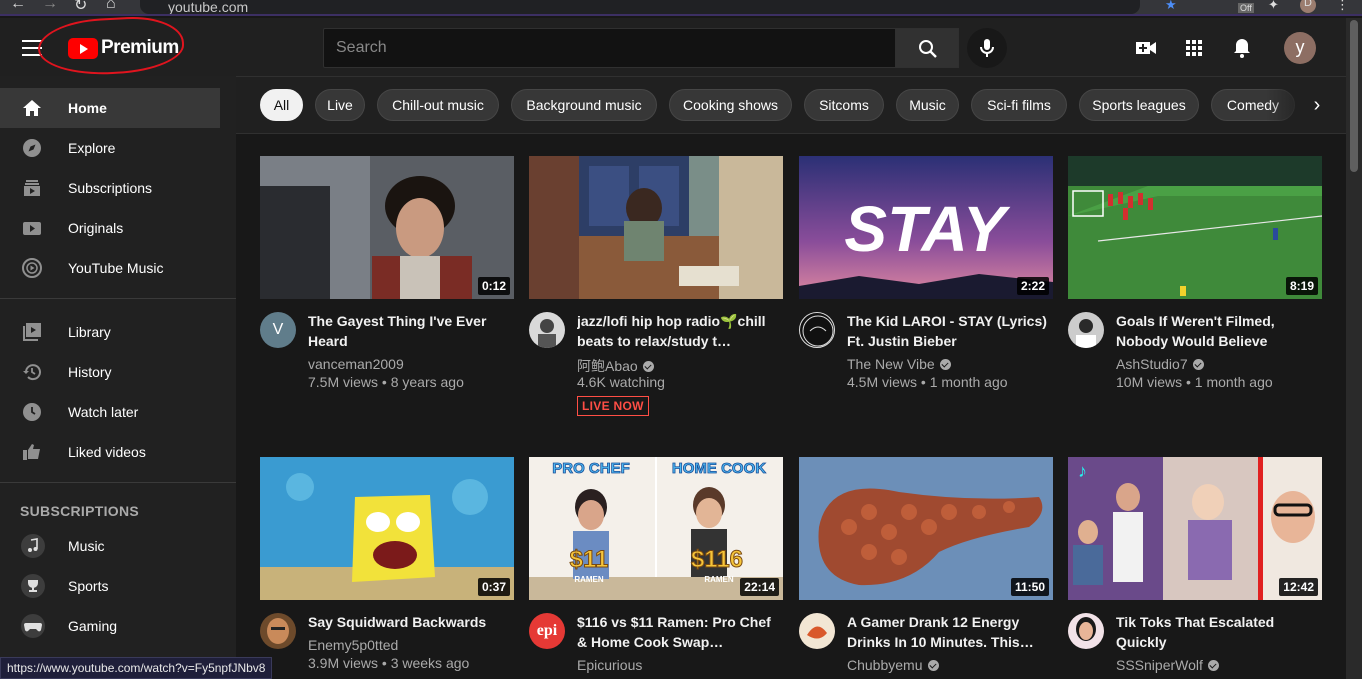  Describe the element at coordinates (1219, 632) in the screenshot. I see `video-title: Tik Toks That Escalated Quickly` at that location.